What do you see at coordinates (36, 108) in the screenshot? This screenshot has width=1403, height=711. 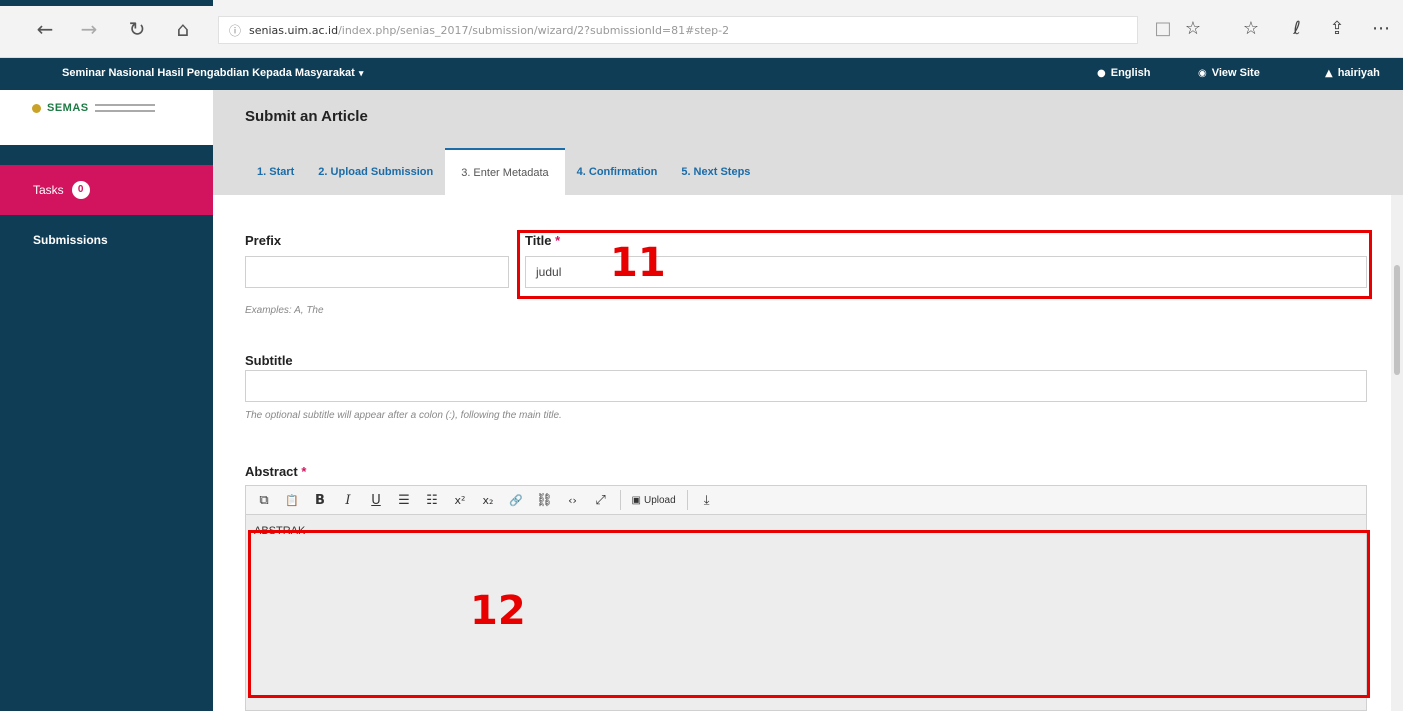 I see `logo-emblem-icon` at bounding box center [36, 108].